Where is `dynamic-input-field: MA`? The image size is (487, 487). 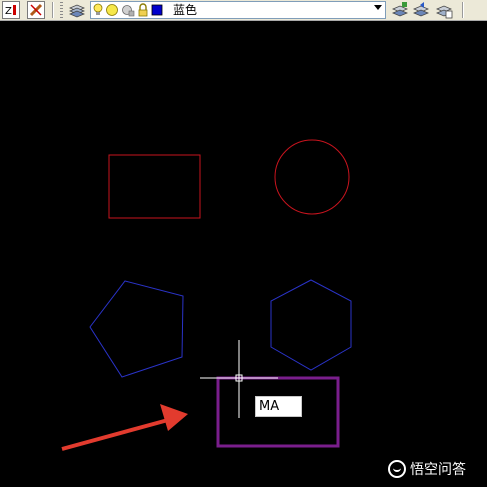
dynamic-input-field: MA is located at coordinates (278, 406).